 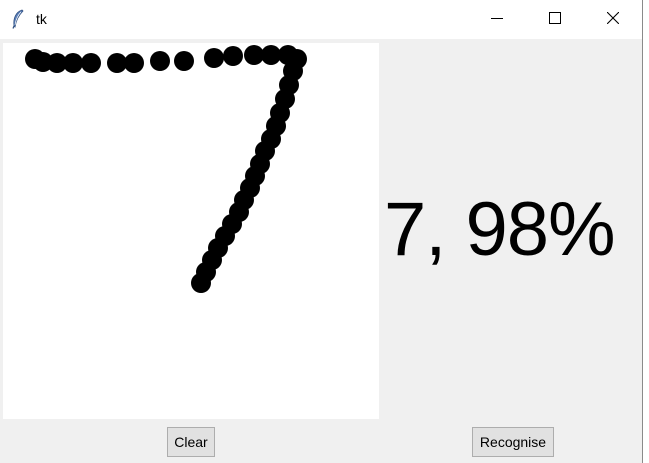 What do you see at coordinates (18, 19) in the screenshot?
I see `feather-icon` at bounding box center [18, 19].